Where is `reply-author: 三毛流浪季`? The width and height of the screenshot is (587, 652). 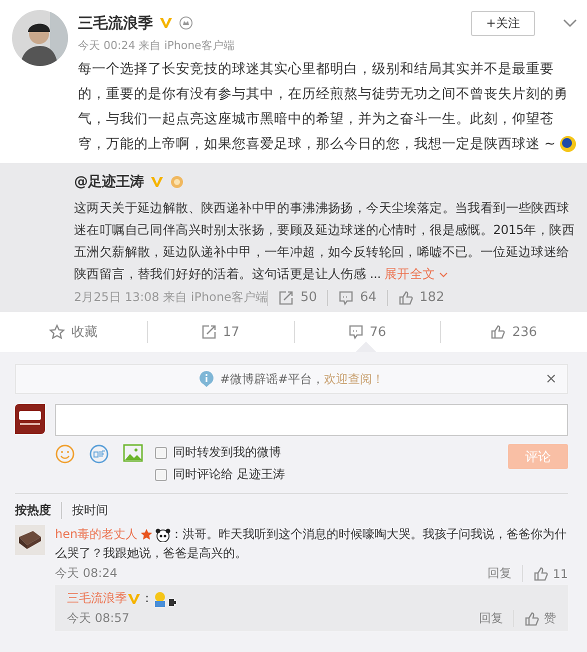 reply-author: 三毛流浪季 is located at coordinates (97, 598).